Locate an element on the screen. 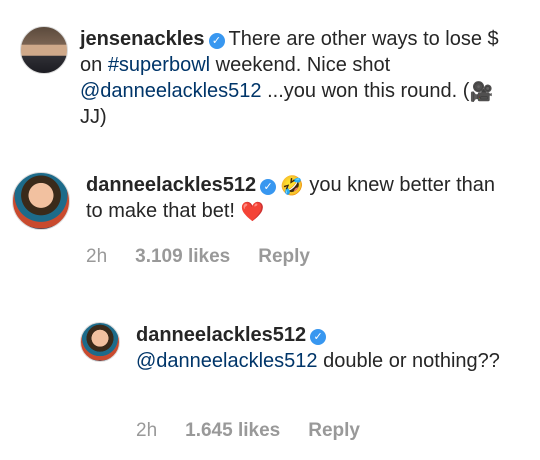 The image size is (540, 460). comment-text-part: ...you won this round. ( is located at coordinates (365, 91).